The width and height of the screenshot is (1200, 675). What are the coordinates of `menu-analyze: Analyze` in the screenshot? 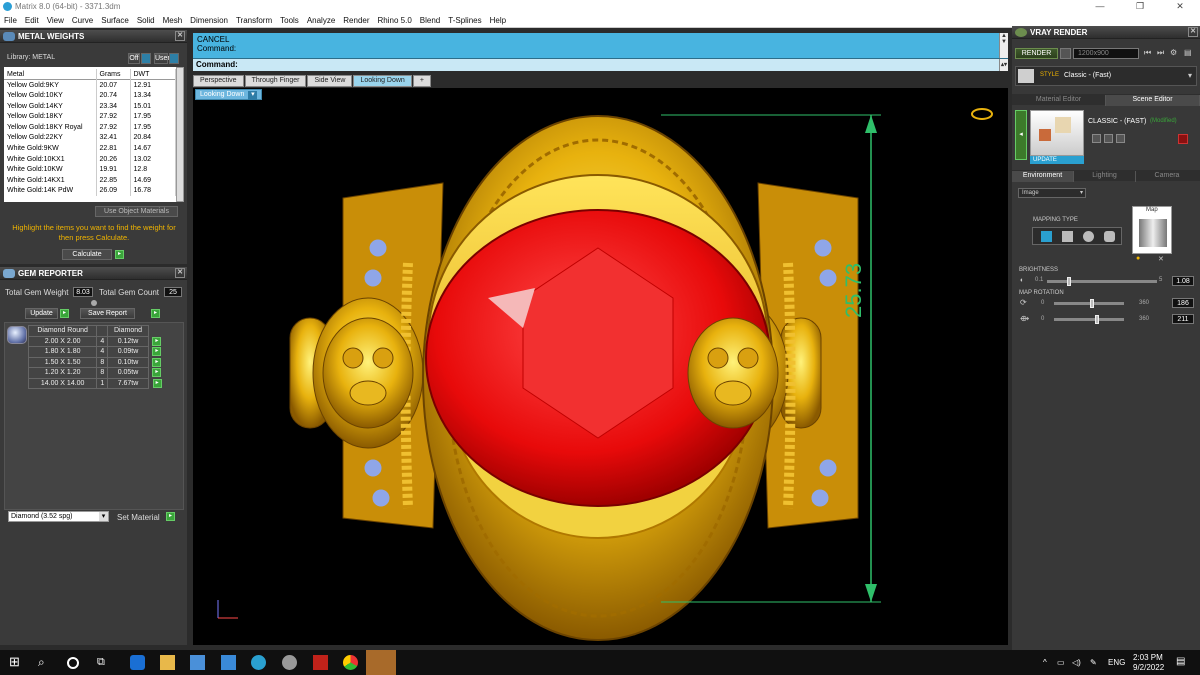 It's located at (321, 19).